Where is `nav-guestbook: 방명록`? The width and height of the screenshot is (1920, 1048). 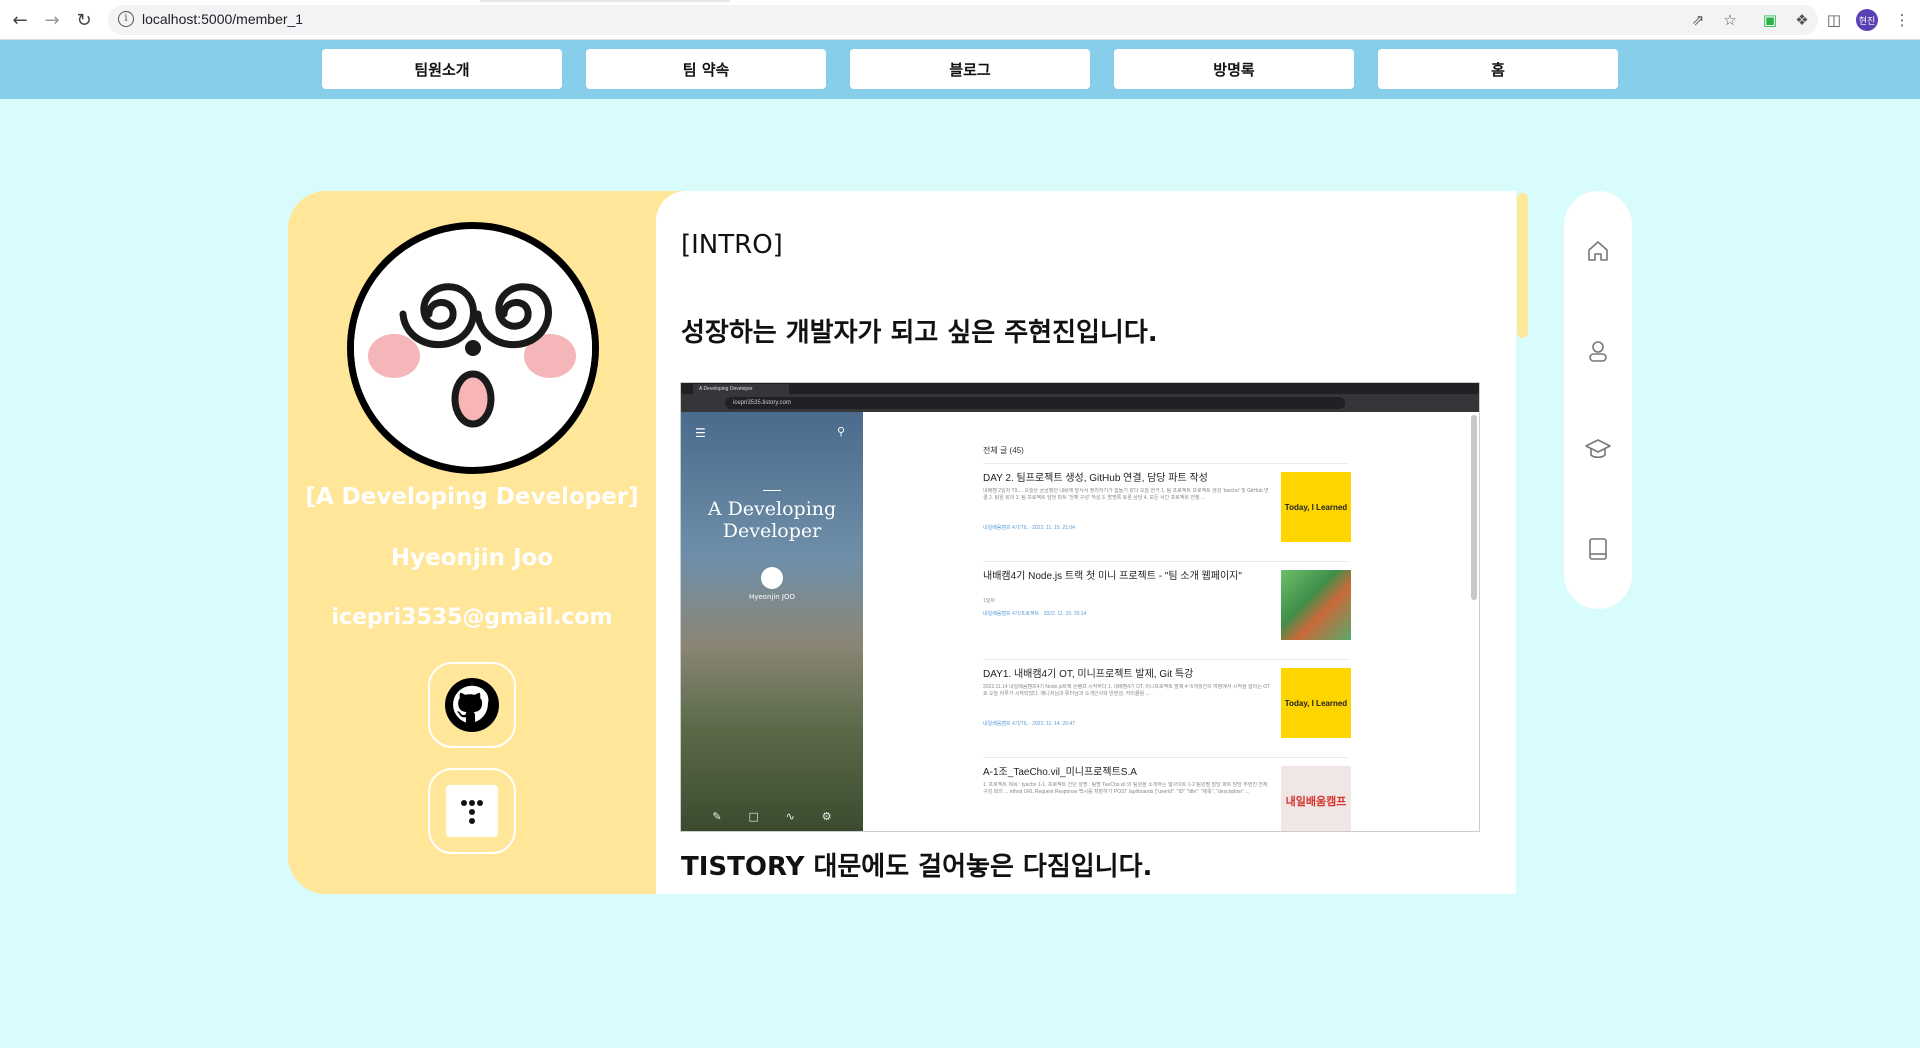 nav-guestbook: 방명록 is located at coordinates (1234, 69).